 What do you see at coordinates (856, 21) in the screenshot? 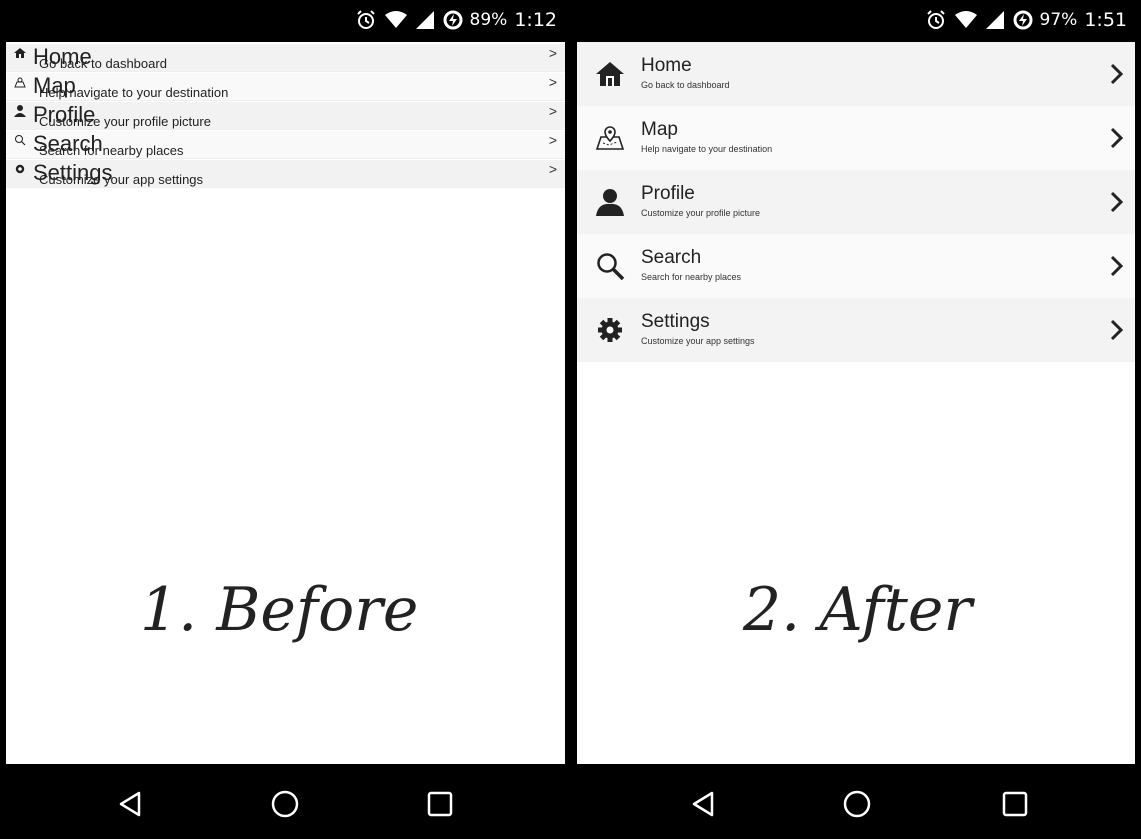
I see `status-bar: 97% 1:51` at bounding box center [856, 21].